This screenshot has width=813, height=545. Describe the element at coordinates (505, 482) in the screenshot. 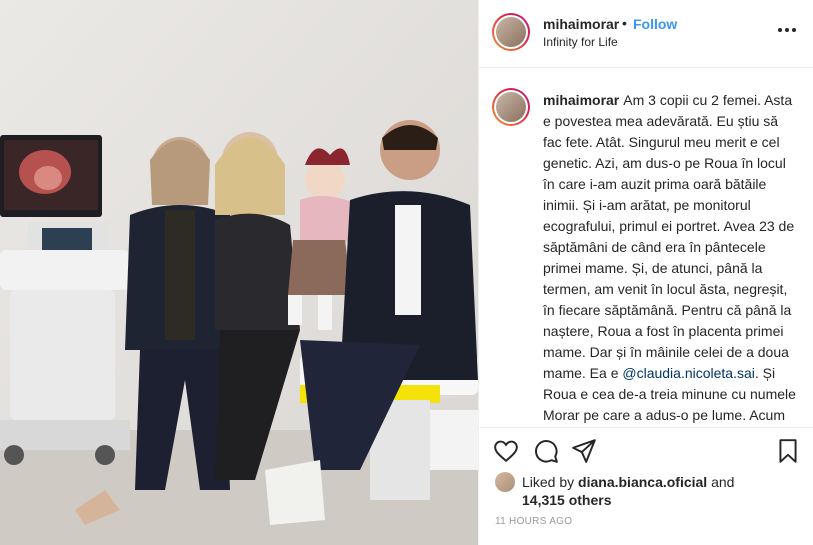

I see `liker-avatar` at that location.